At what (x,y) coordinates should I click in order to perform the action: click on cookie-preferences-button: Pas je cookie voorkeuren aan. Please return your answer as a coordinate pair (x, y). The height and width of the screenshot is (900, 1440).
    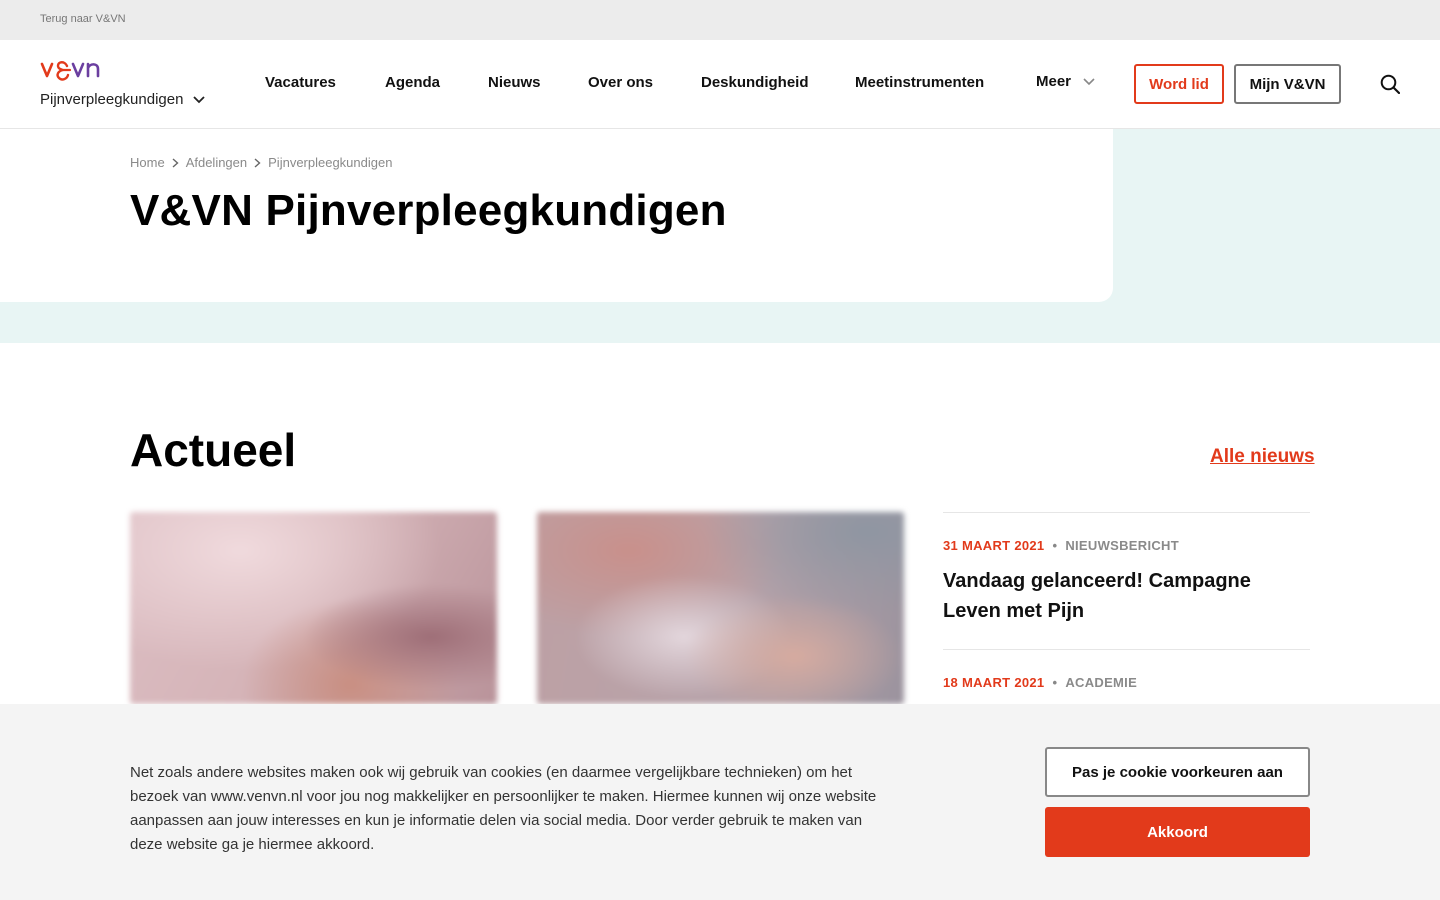
    Looking at the image, I should click on (1177, 772).